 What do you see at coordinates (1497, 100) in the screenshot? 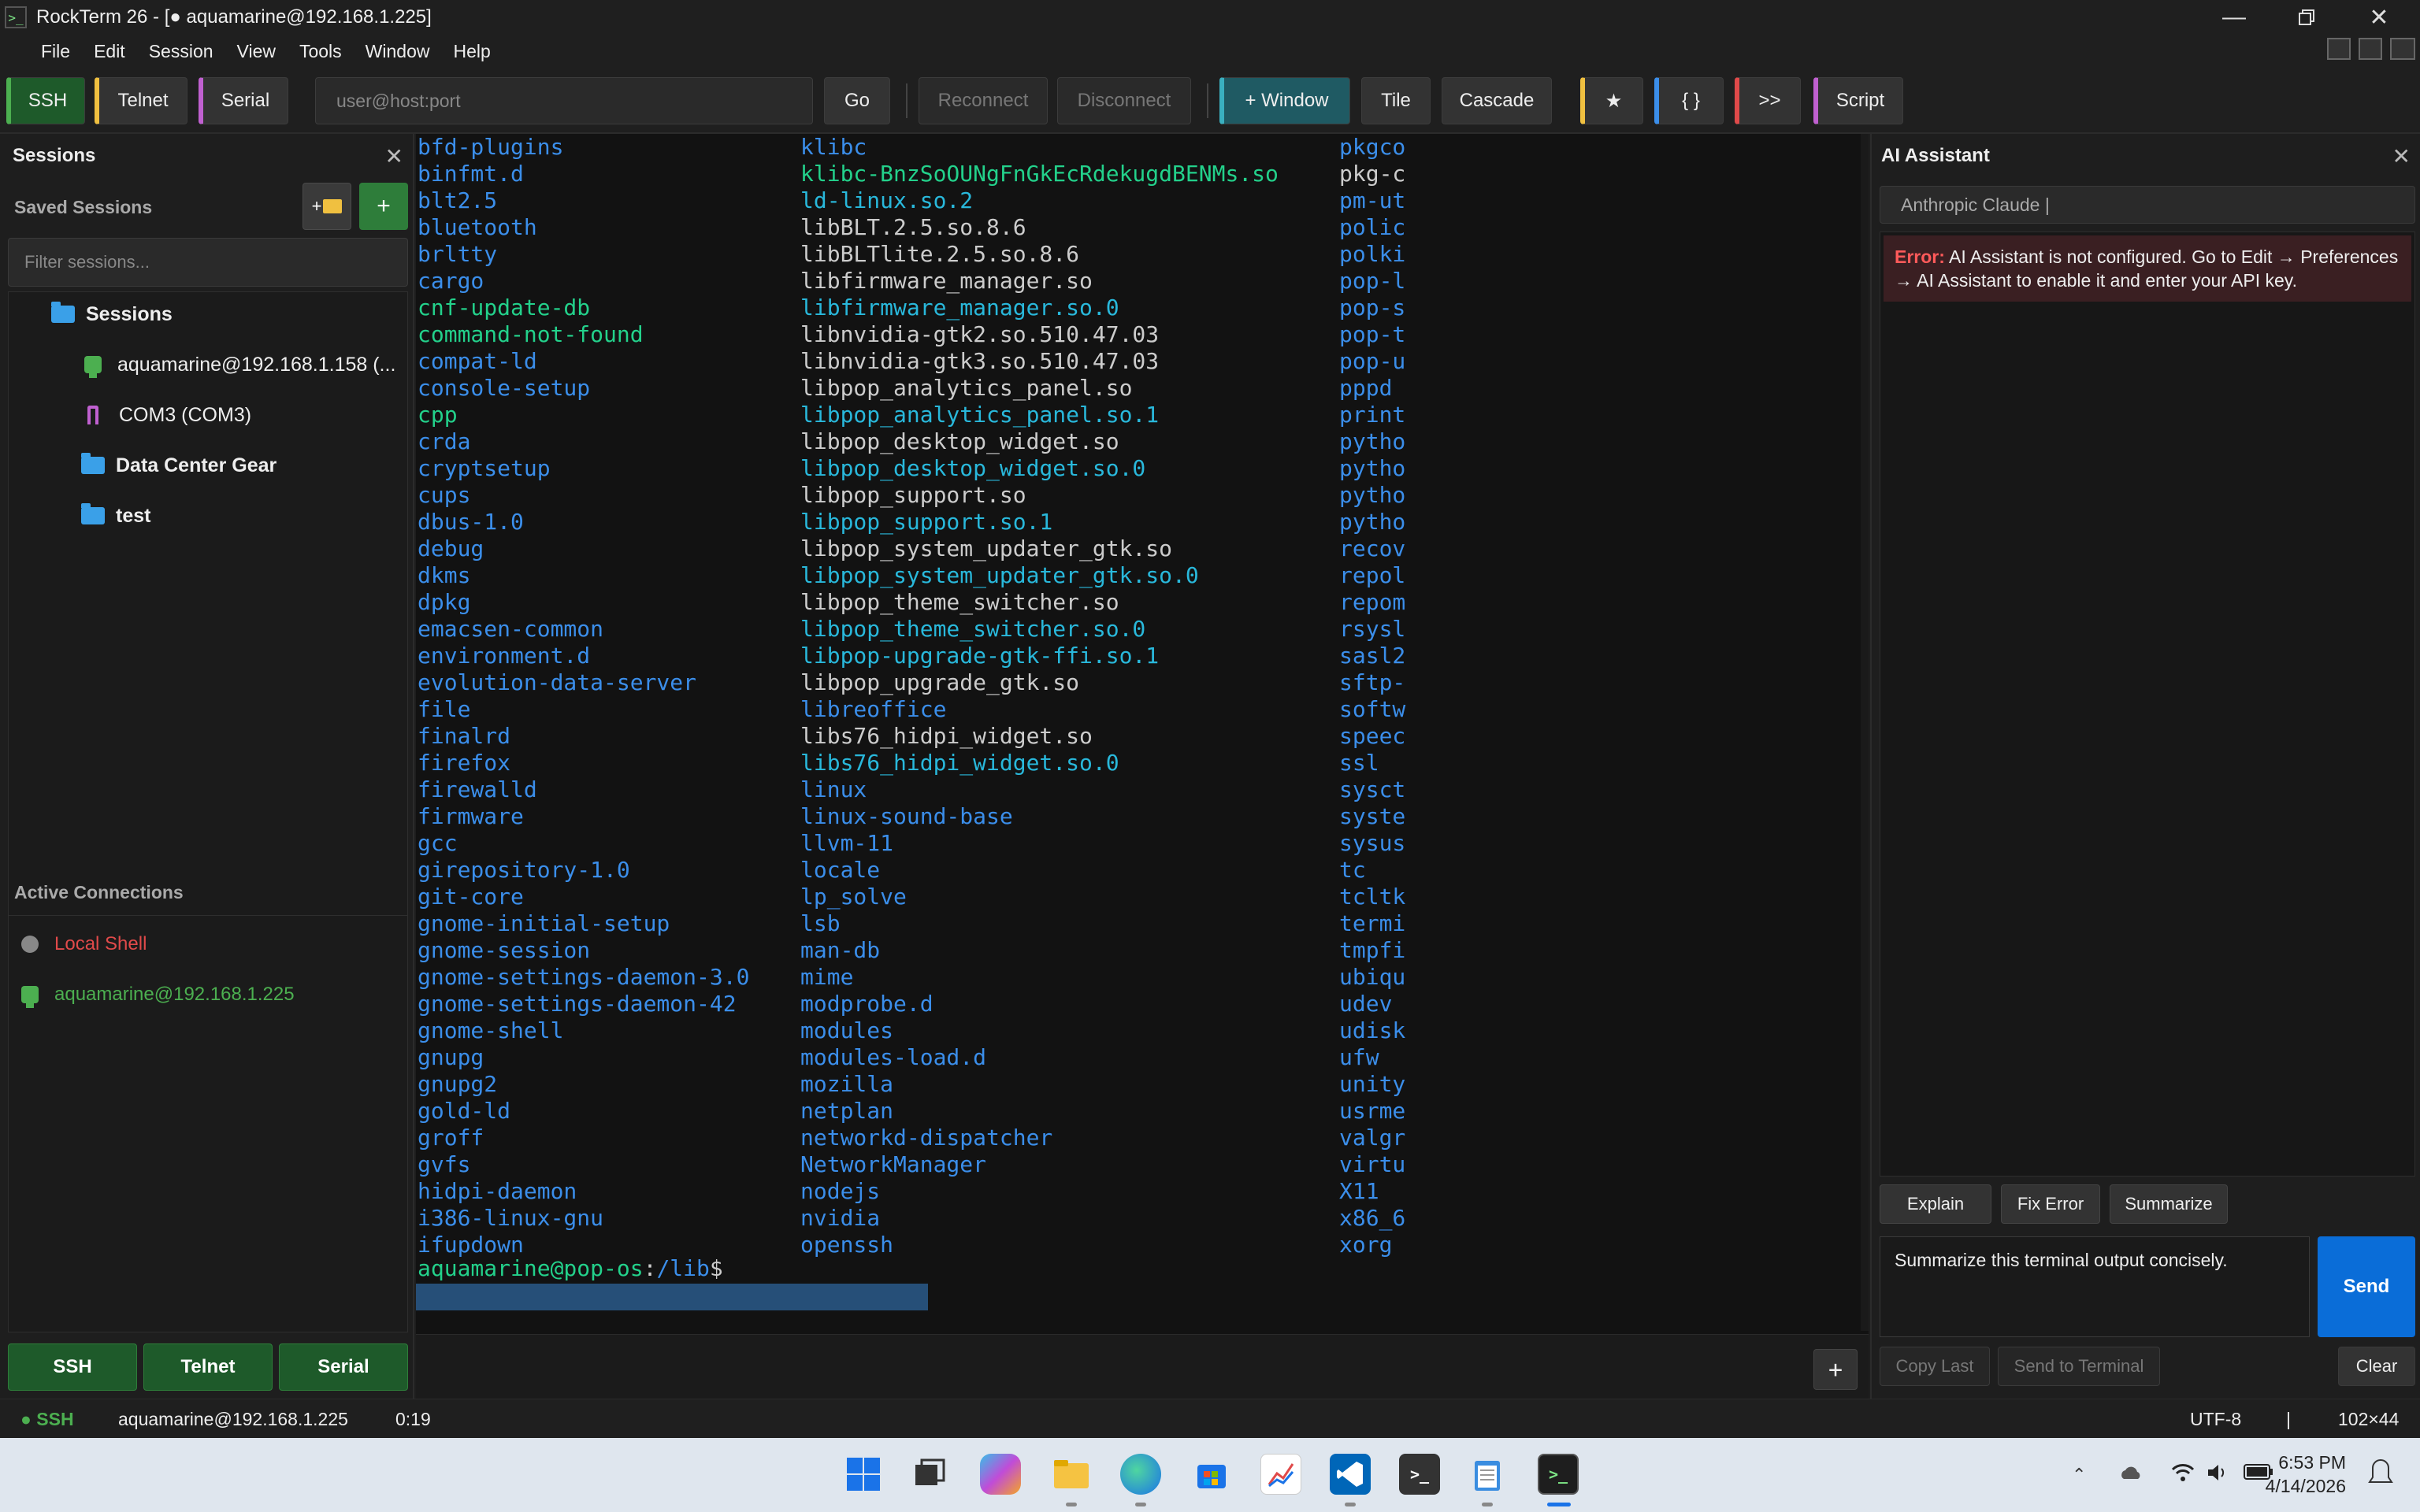
I see `cascade-button: Cascade` at bounding box center [1497, 100].